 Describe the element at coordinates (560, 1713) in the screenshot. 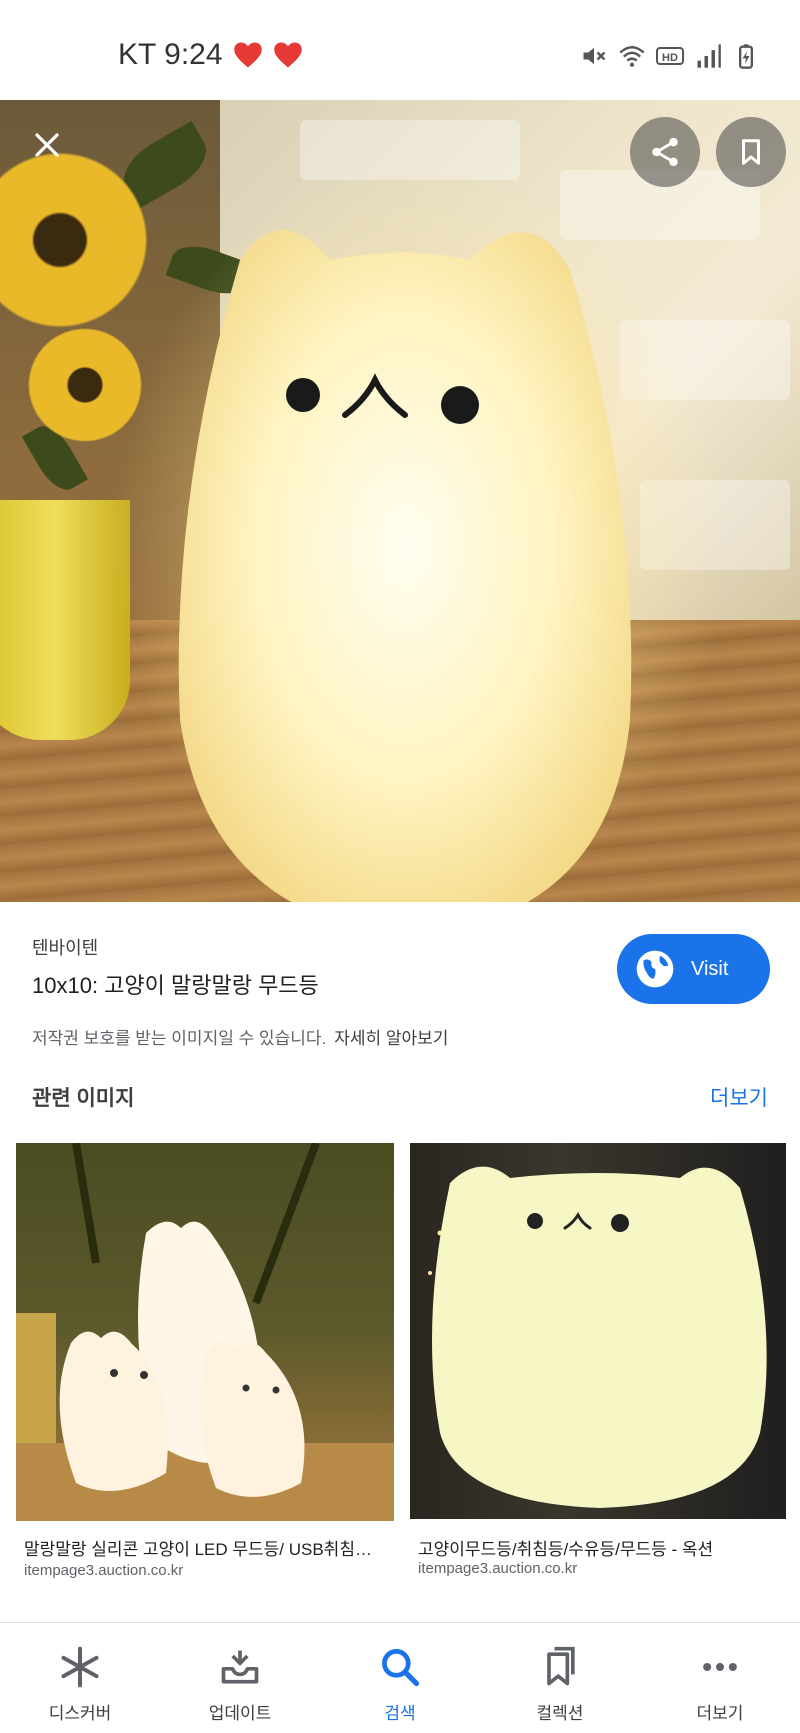

I see `nav-label: 컬렉션` at that location.